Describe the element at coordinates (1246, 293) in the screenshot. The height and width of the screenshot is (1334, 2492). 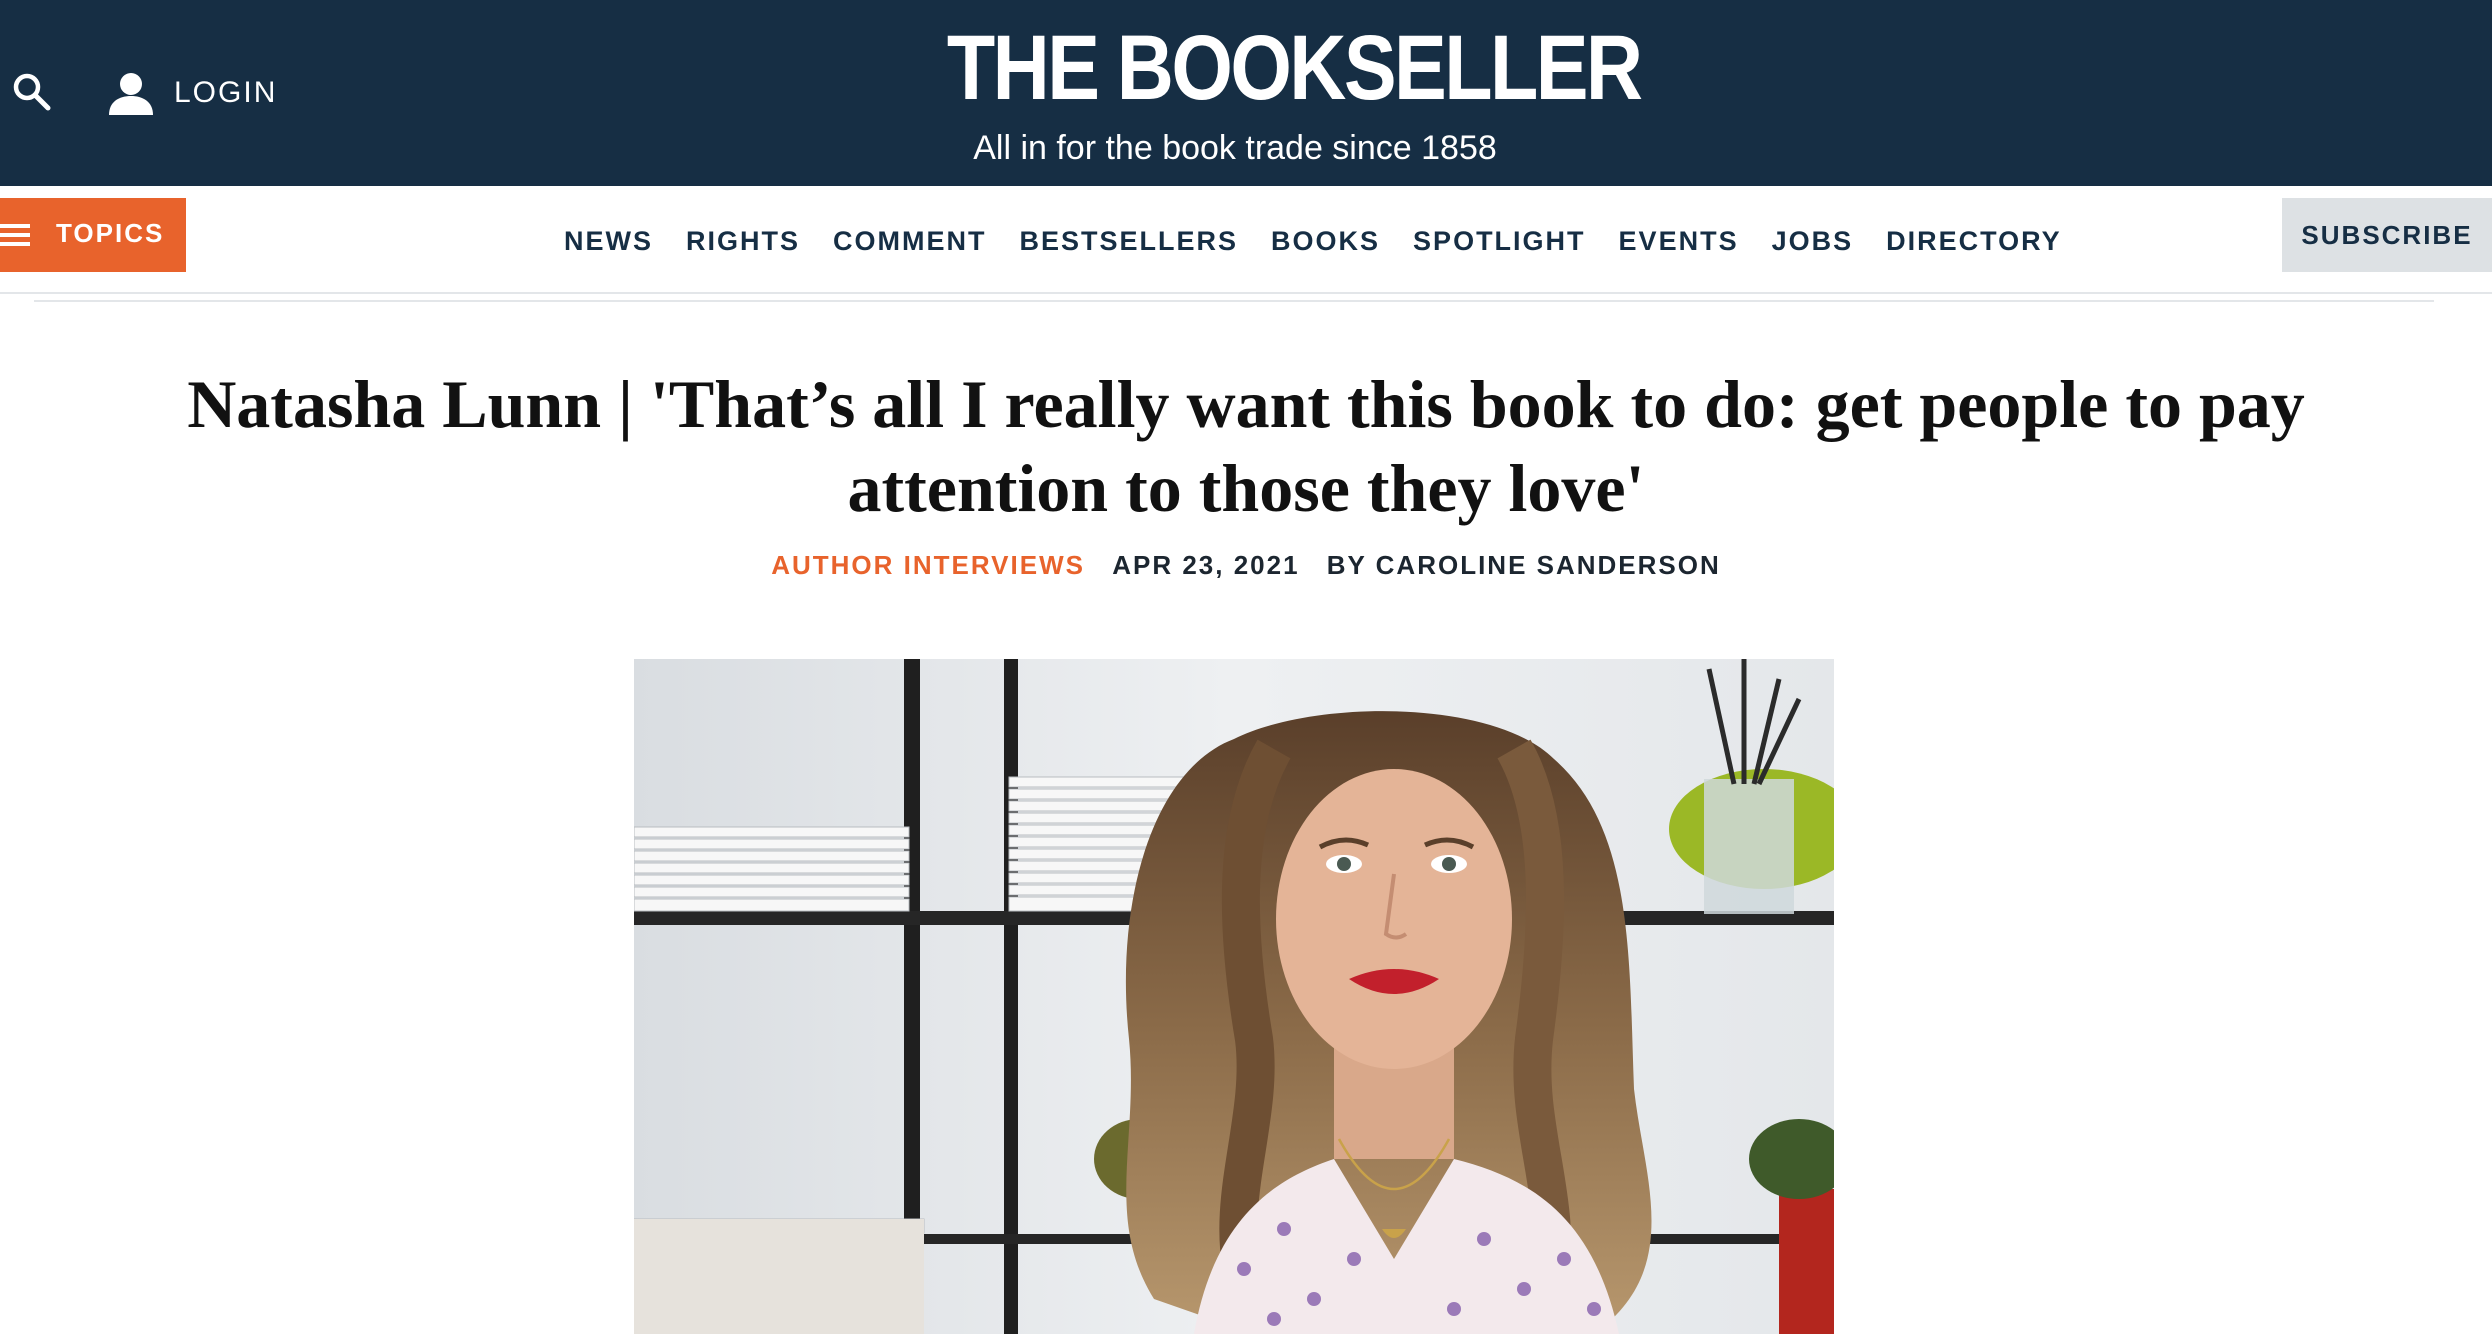
I see `nav-divider` at that location.